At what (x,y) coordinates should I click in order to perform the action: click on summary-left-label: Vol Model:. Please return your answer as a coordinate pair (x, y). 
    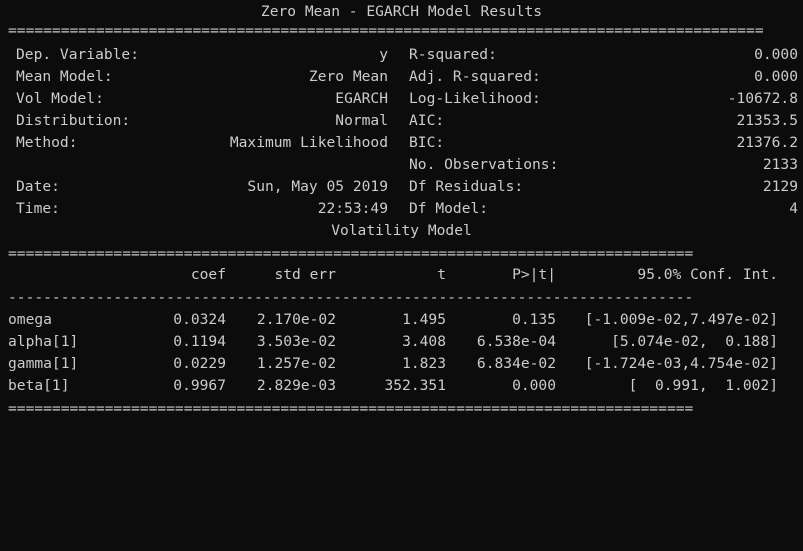
    Looking at the image, I should click on (60, 98).